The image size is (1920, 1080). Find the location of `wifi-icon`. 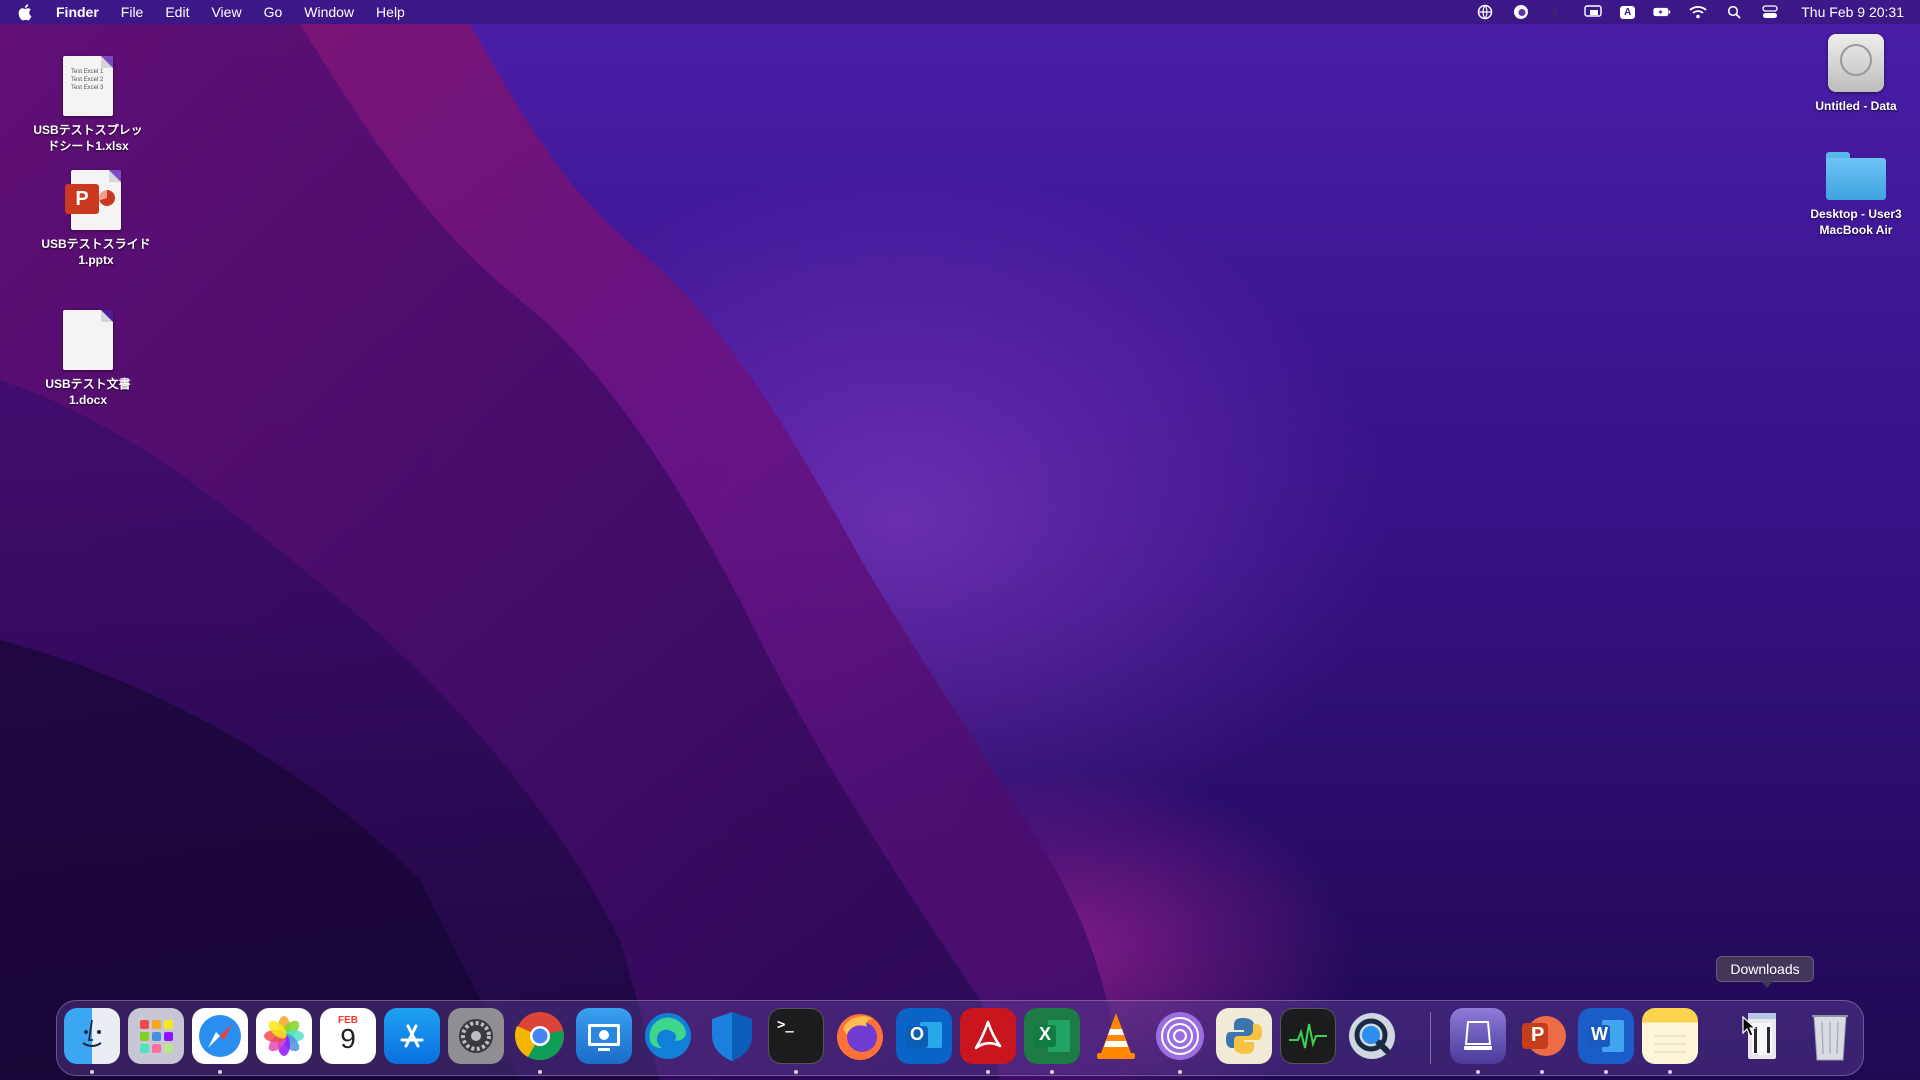

wifi-icon is located at coordinates (1698, 12).